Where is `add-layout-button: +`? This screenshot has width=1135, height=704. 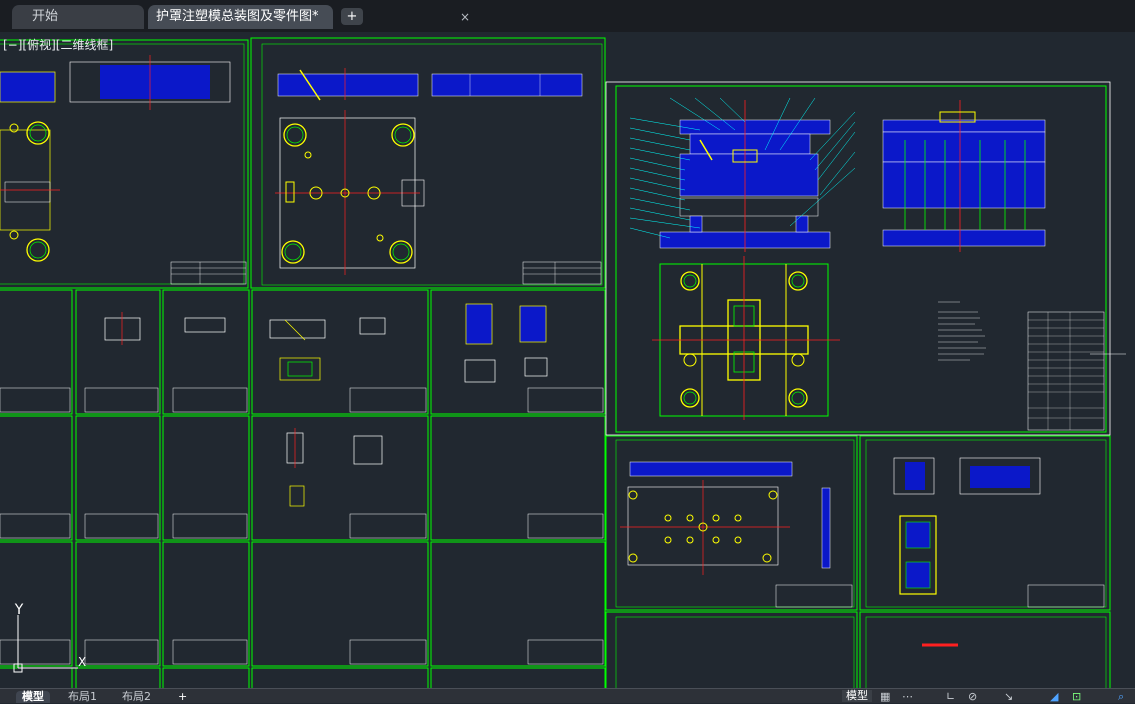
add-layout-button: + is located at coordinates (182, 697).